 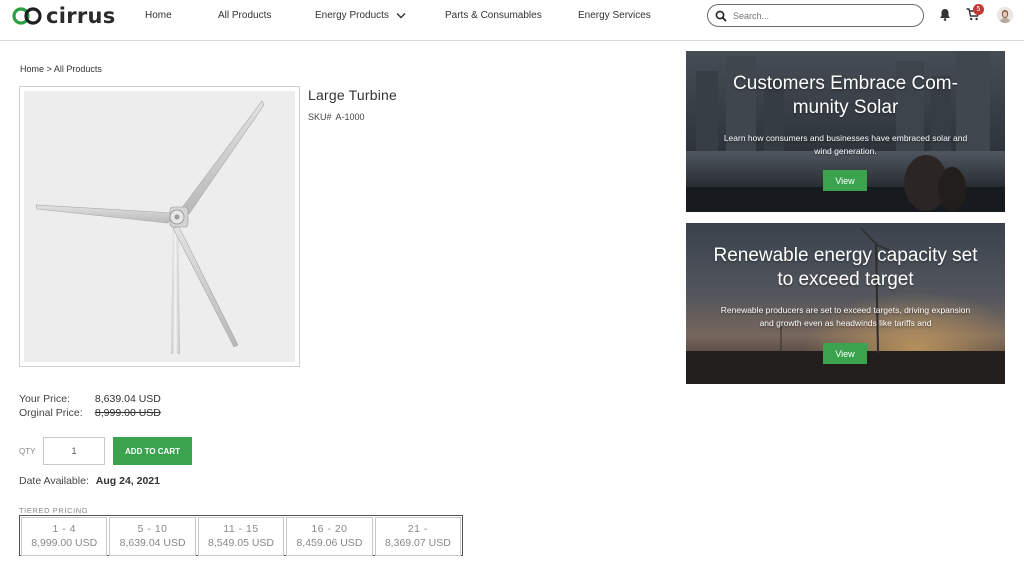 I want to click on product-image, so click(x=159, y=226).